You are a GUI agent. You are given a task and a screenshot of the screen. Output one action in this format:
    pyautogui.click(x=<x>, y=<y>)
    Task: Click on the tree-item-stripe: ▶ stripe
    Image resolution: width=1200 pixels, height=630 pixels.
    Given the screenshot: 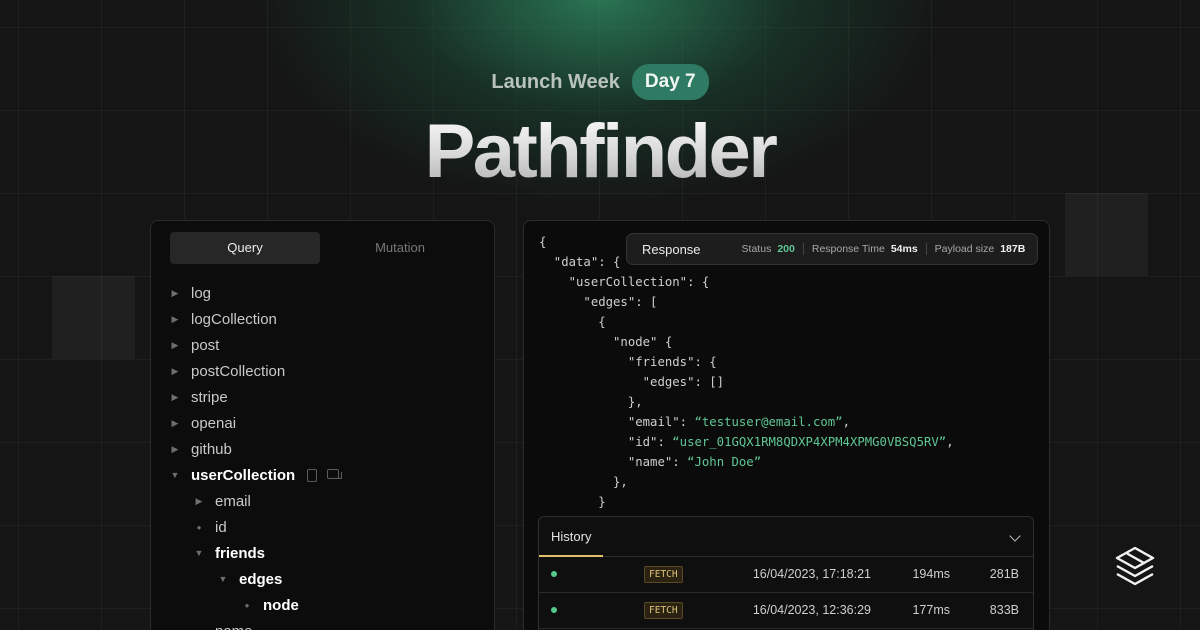 What is the action you would take?
    pyautogui.click(x=322, y=397)
    